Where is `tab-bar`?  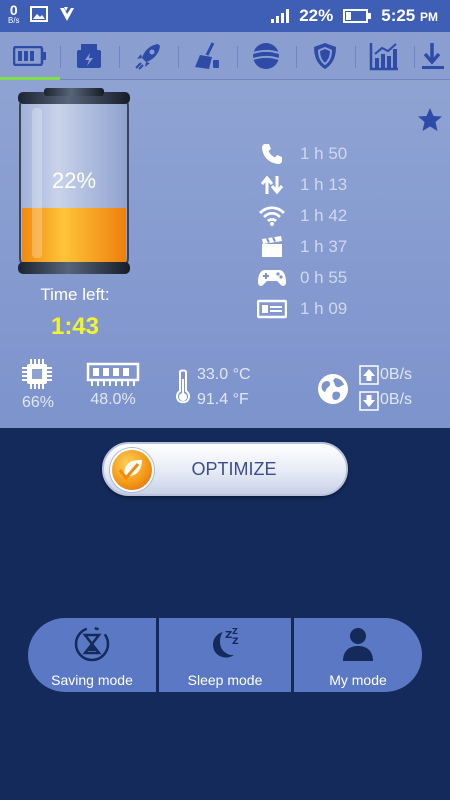 tab-bar is located at coordinates (225, 56).